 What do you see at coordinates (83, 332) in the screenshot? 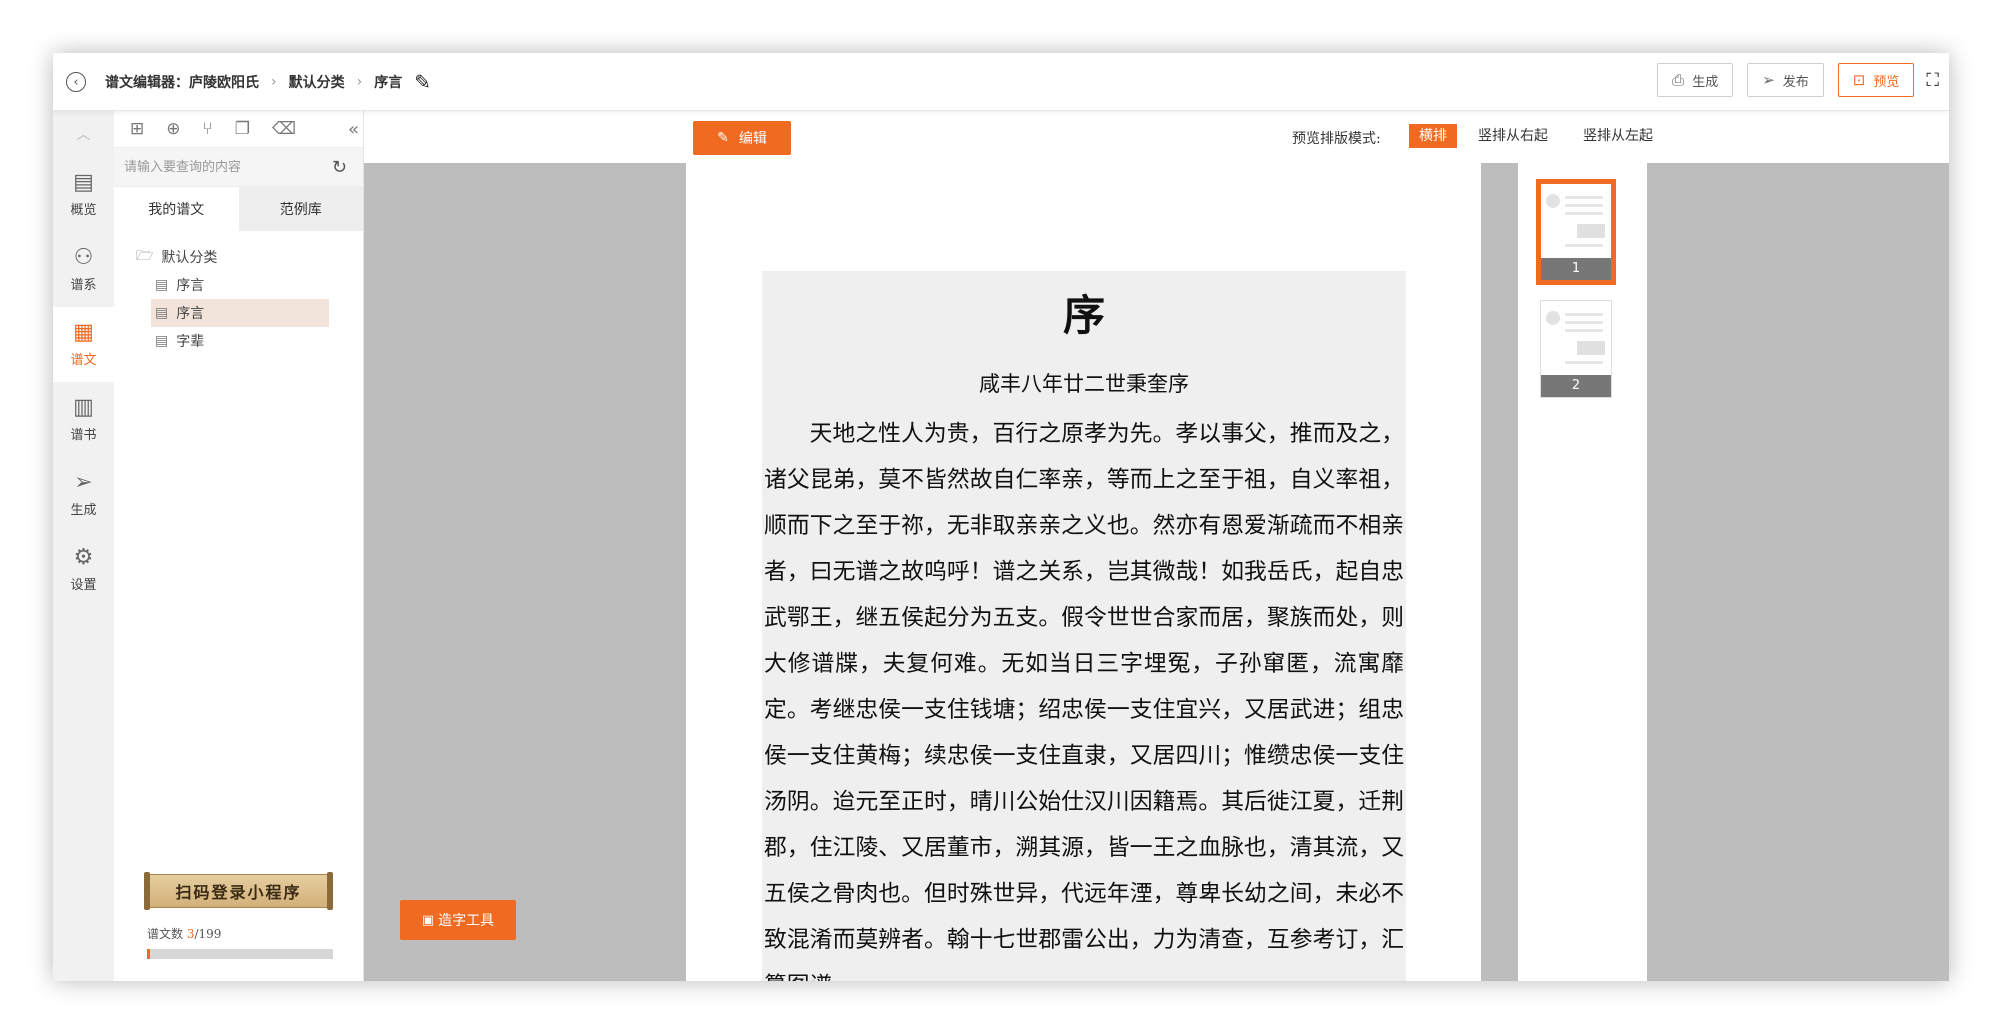
I see `document-icon: ▦` at bounding box center [83, 332].